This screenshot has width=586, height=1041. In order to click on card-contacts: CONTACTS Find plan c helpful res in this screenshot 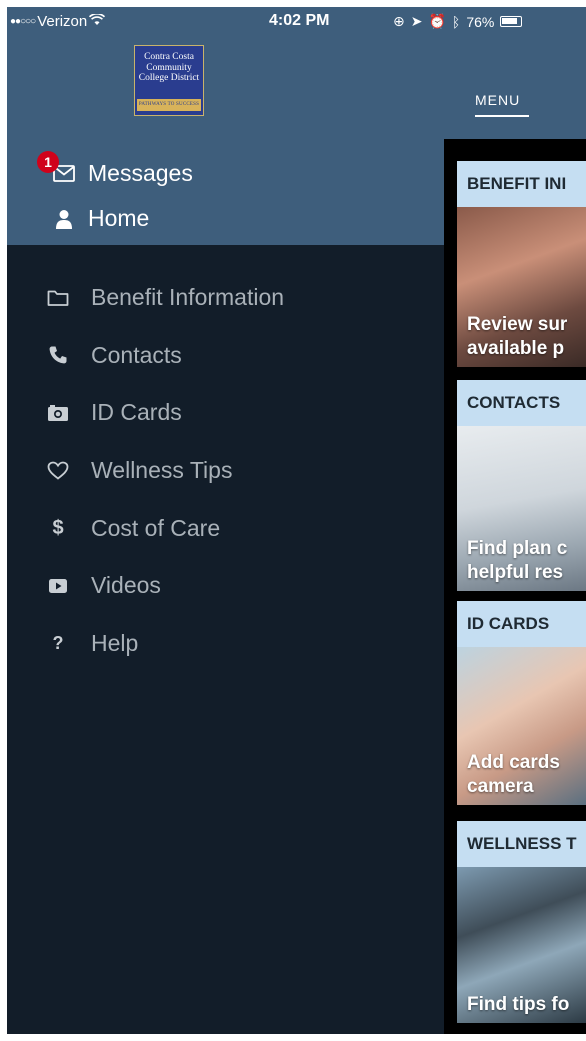, I will do `click(521, 485)`.